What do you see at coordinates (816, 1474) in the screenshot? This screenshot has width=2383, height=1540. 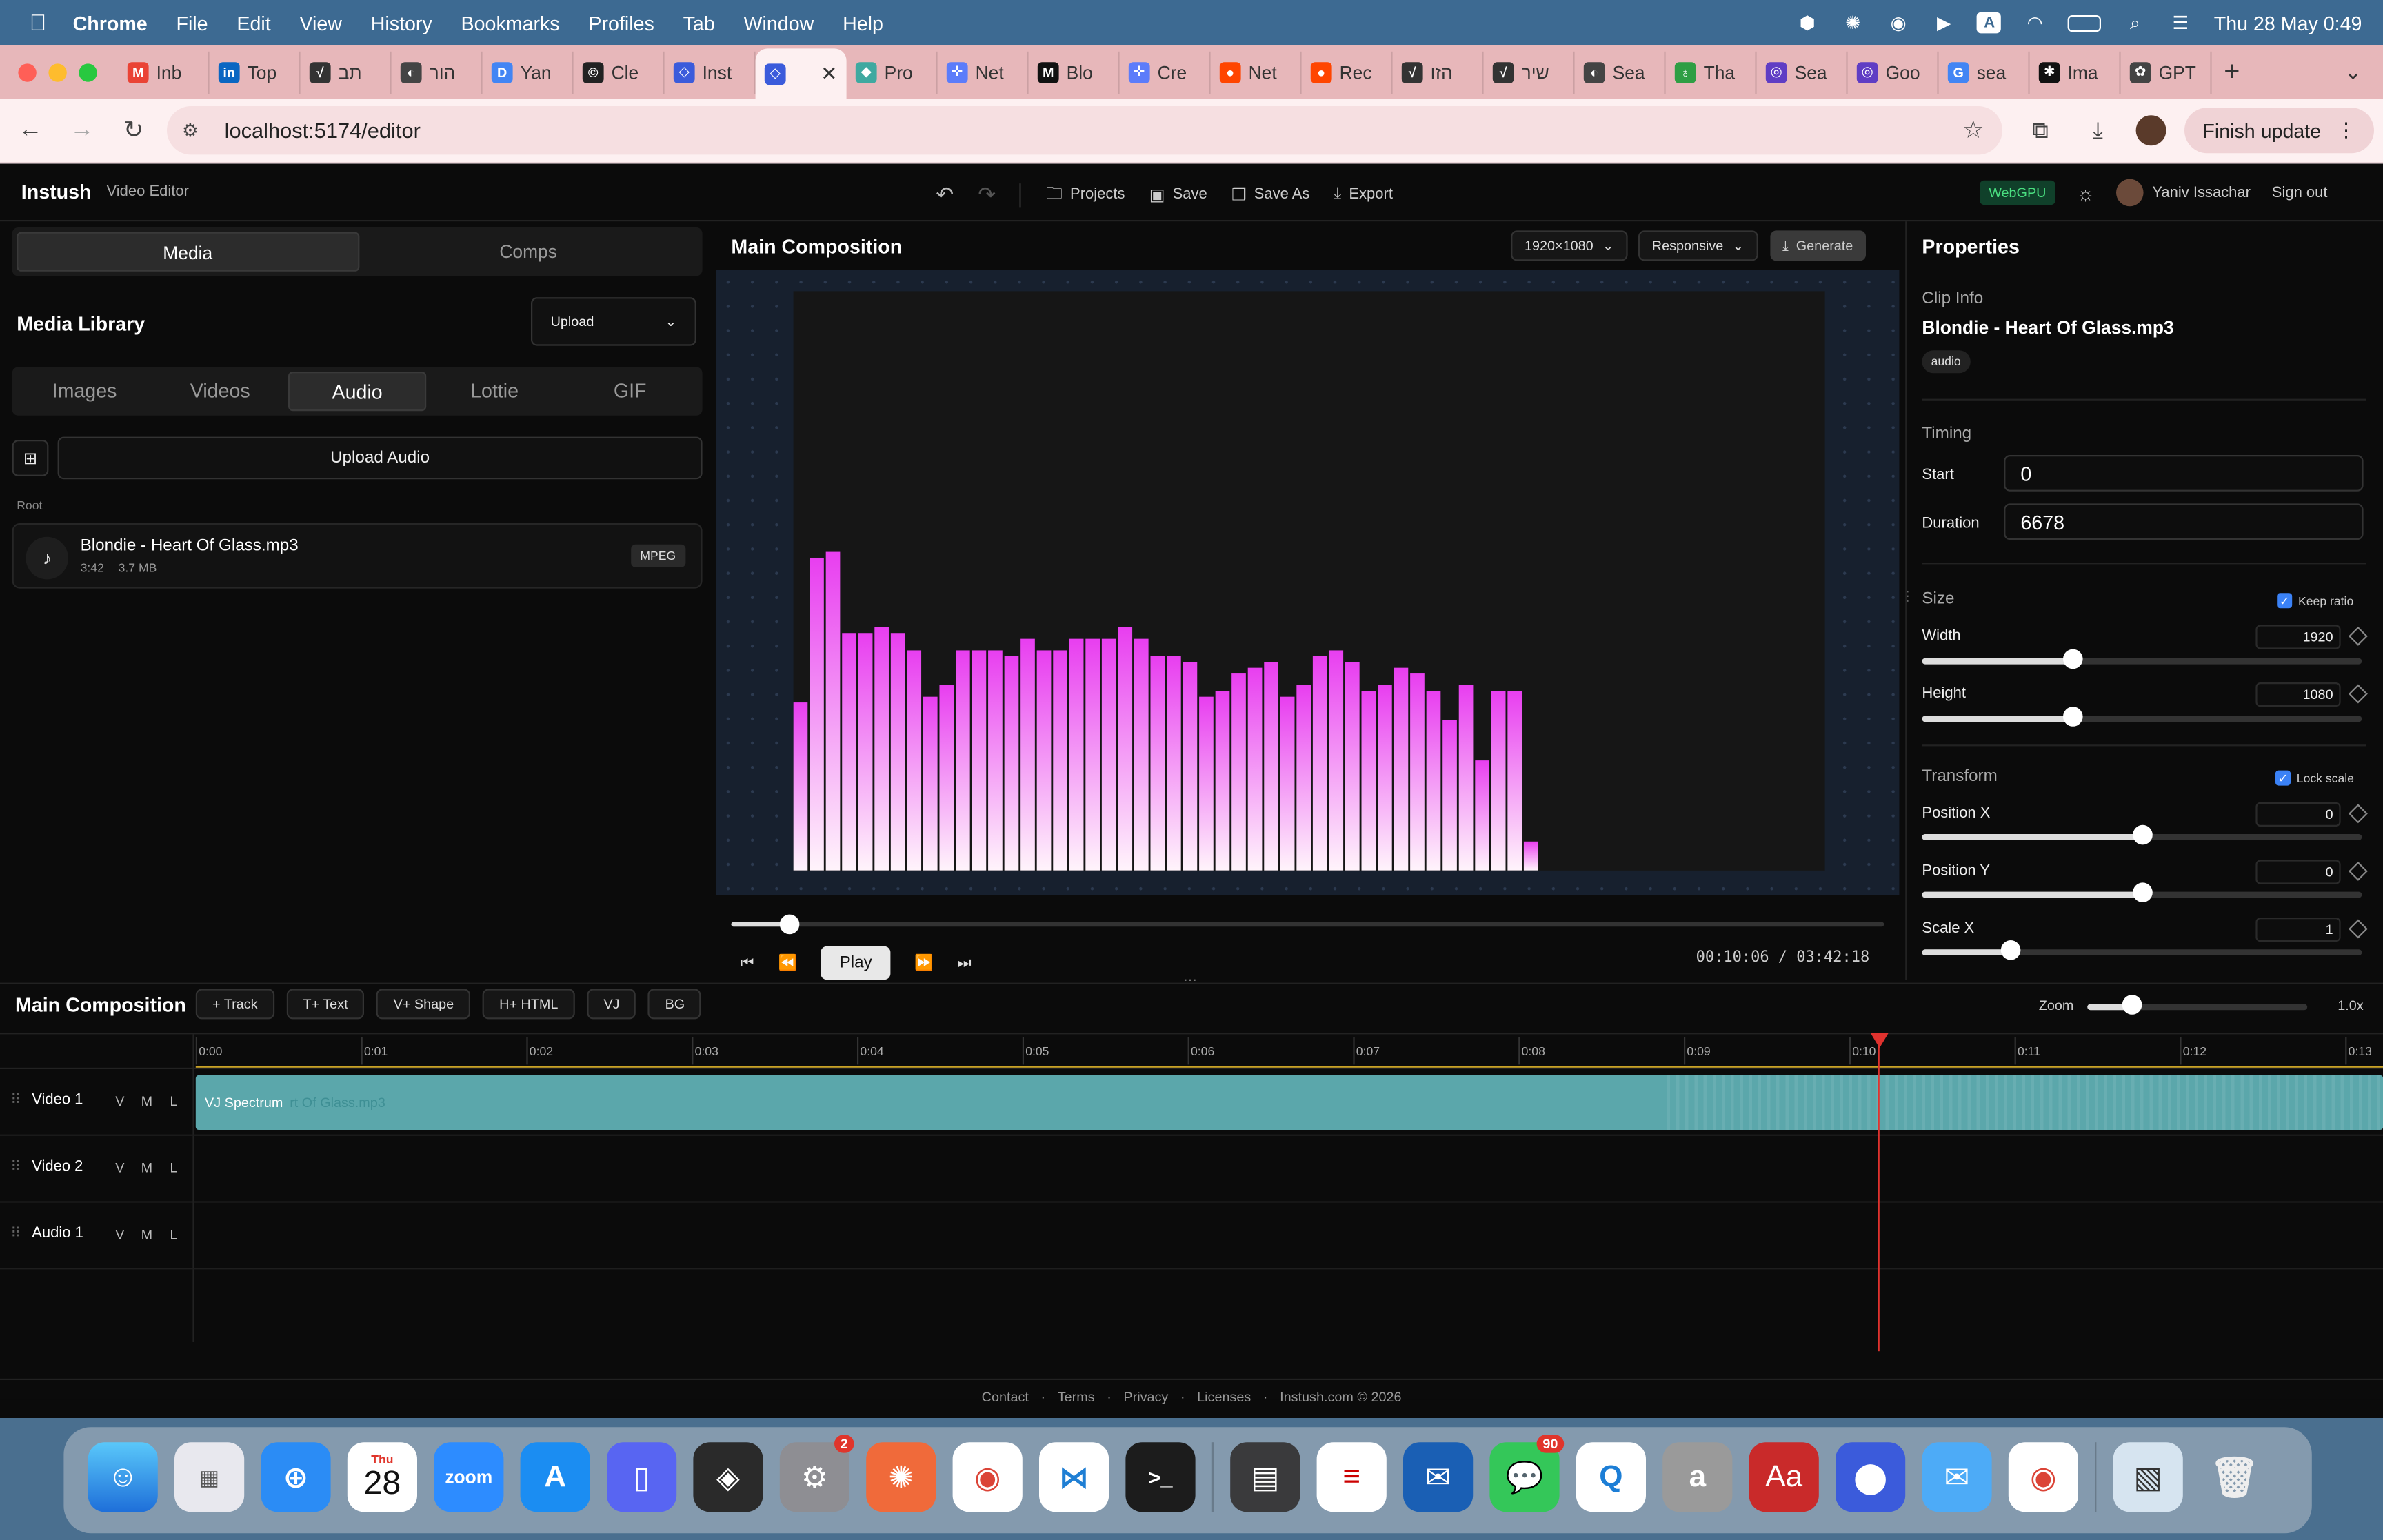 I see `system-settings-icon: ⚙ 2` at bounding box center [816, 1474].